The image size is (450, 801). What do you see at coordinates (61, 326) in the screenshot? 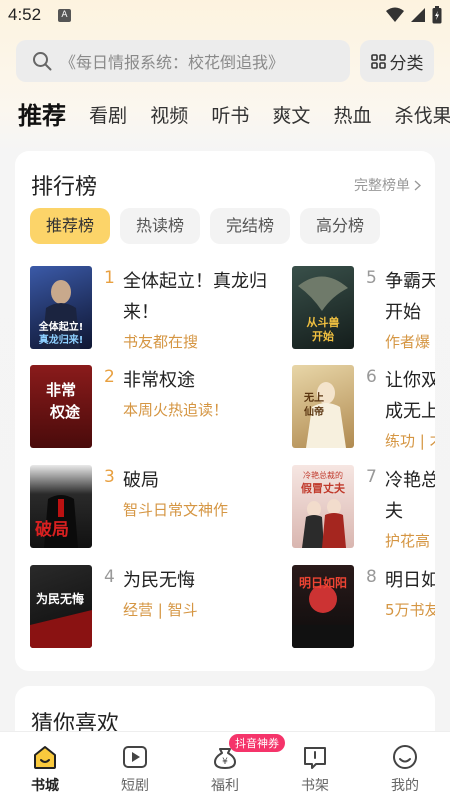
I see `svg-text: 全体起立!` at bounding box center [61, 326].